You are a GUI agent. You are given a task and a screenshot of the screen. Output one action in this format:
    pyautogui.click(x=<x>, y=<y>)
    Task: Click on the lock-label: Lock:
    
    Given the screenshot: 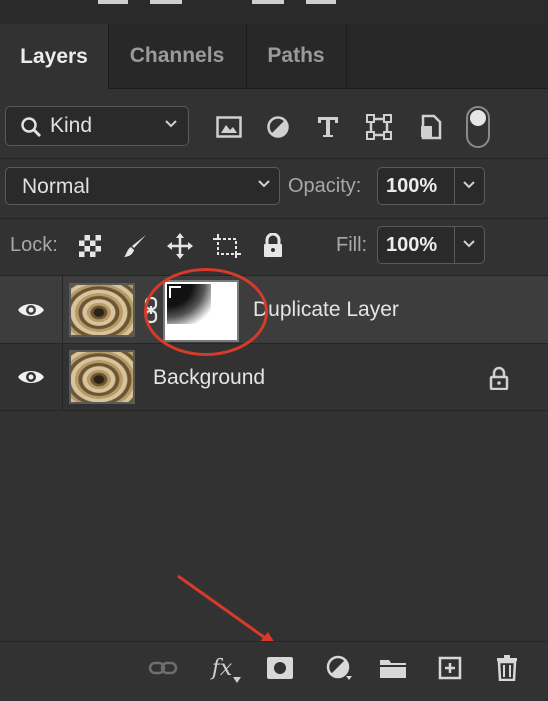 What is the action you would take?
    pyautogui.click(x=34, y=245)
    